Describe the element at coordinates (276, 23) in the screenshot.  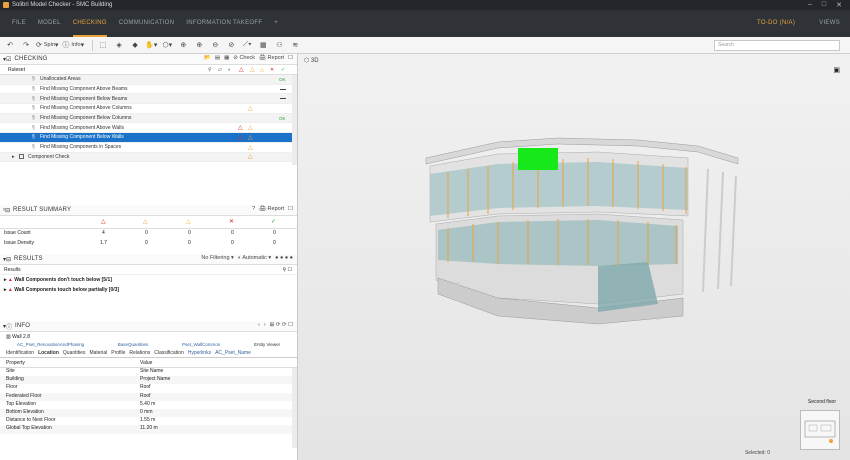
I see `menu-add-layout: +` at that location.